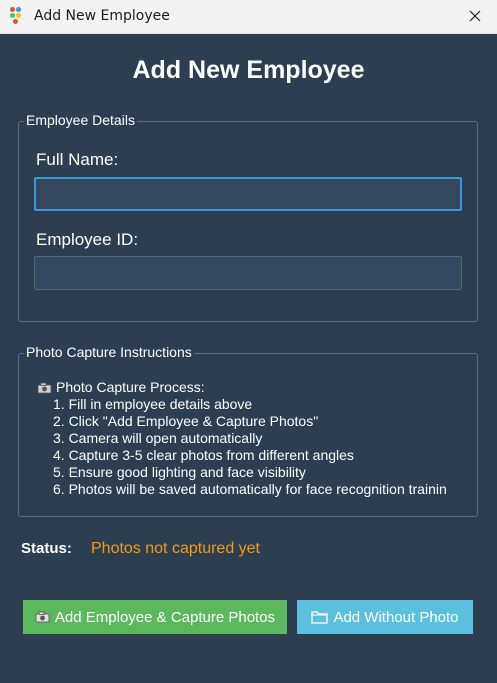  I want to click on add-without-photo-button: Add Without Photo, so click(385, 617).